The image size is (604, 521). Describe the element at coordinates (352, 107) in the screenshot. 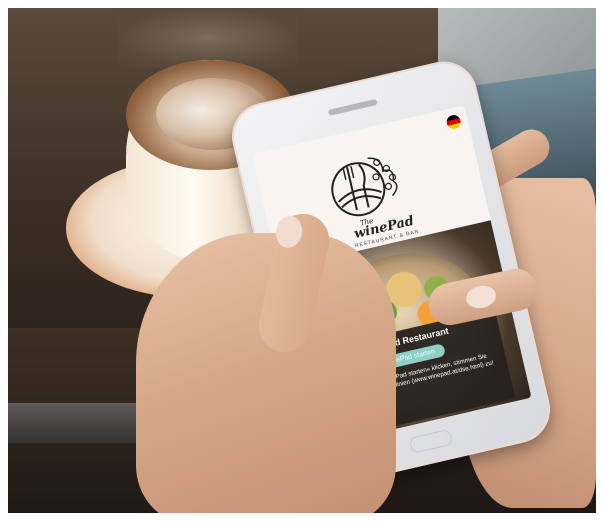

I see `phone-speaker` at that location.